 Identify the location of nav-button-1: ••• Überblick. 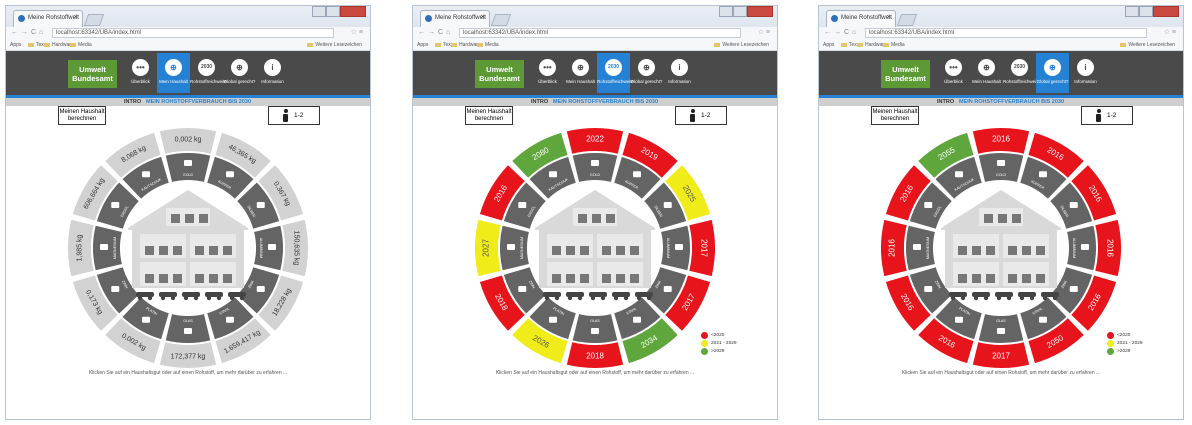
(140, 73).